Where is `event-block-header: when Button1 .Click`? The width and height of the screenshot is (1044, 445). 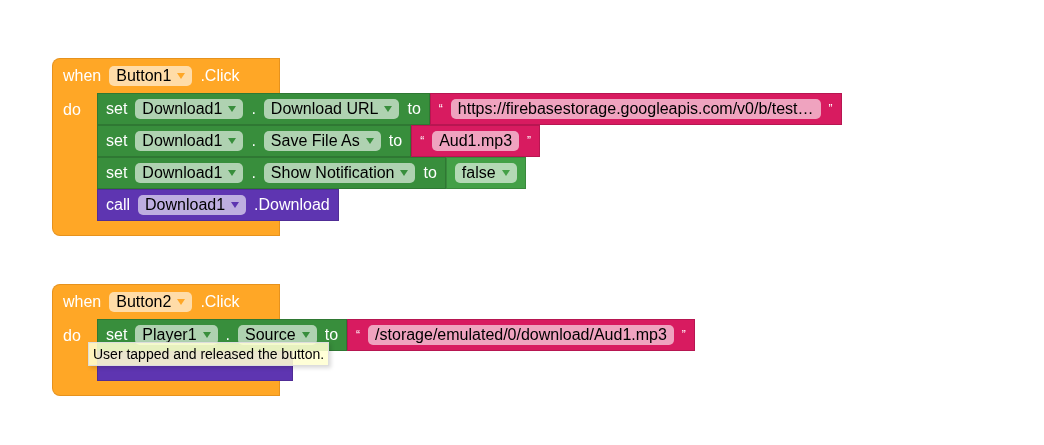 event-block-header: when Button1 .Click is located at coordinates (166, 75).